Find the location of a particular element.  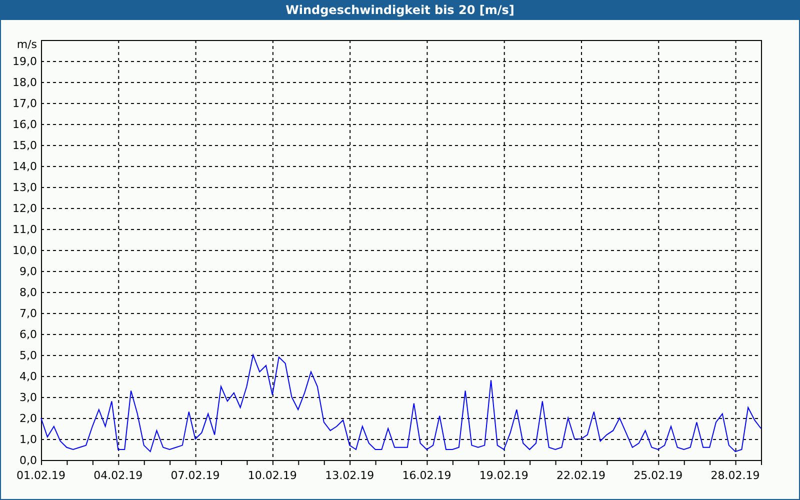

y-tick-label: 19,0 is located at coordinates (24, 61).